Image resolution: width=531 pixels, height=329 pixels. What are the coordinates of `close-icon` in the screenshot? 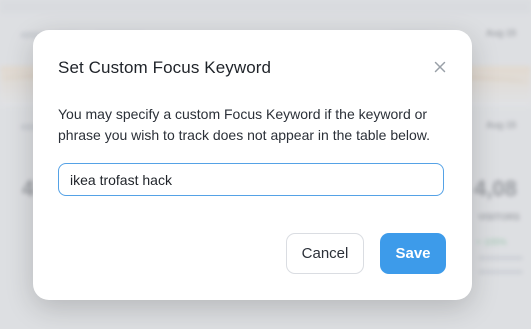 It's located at (440, 67).